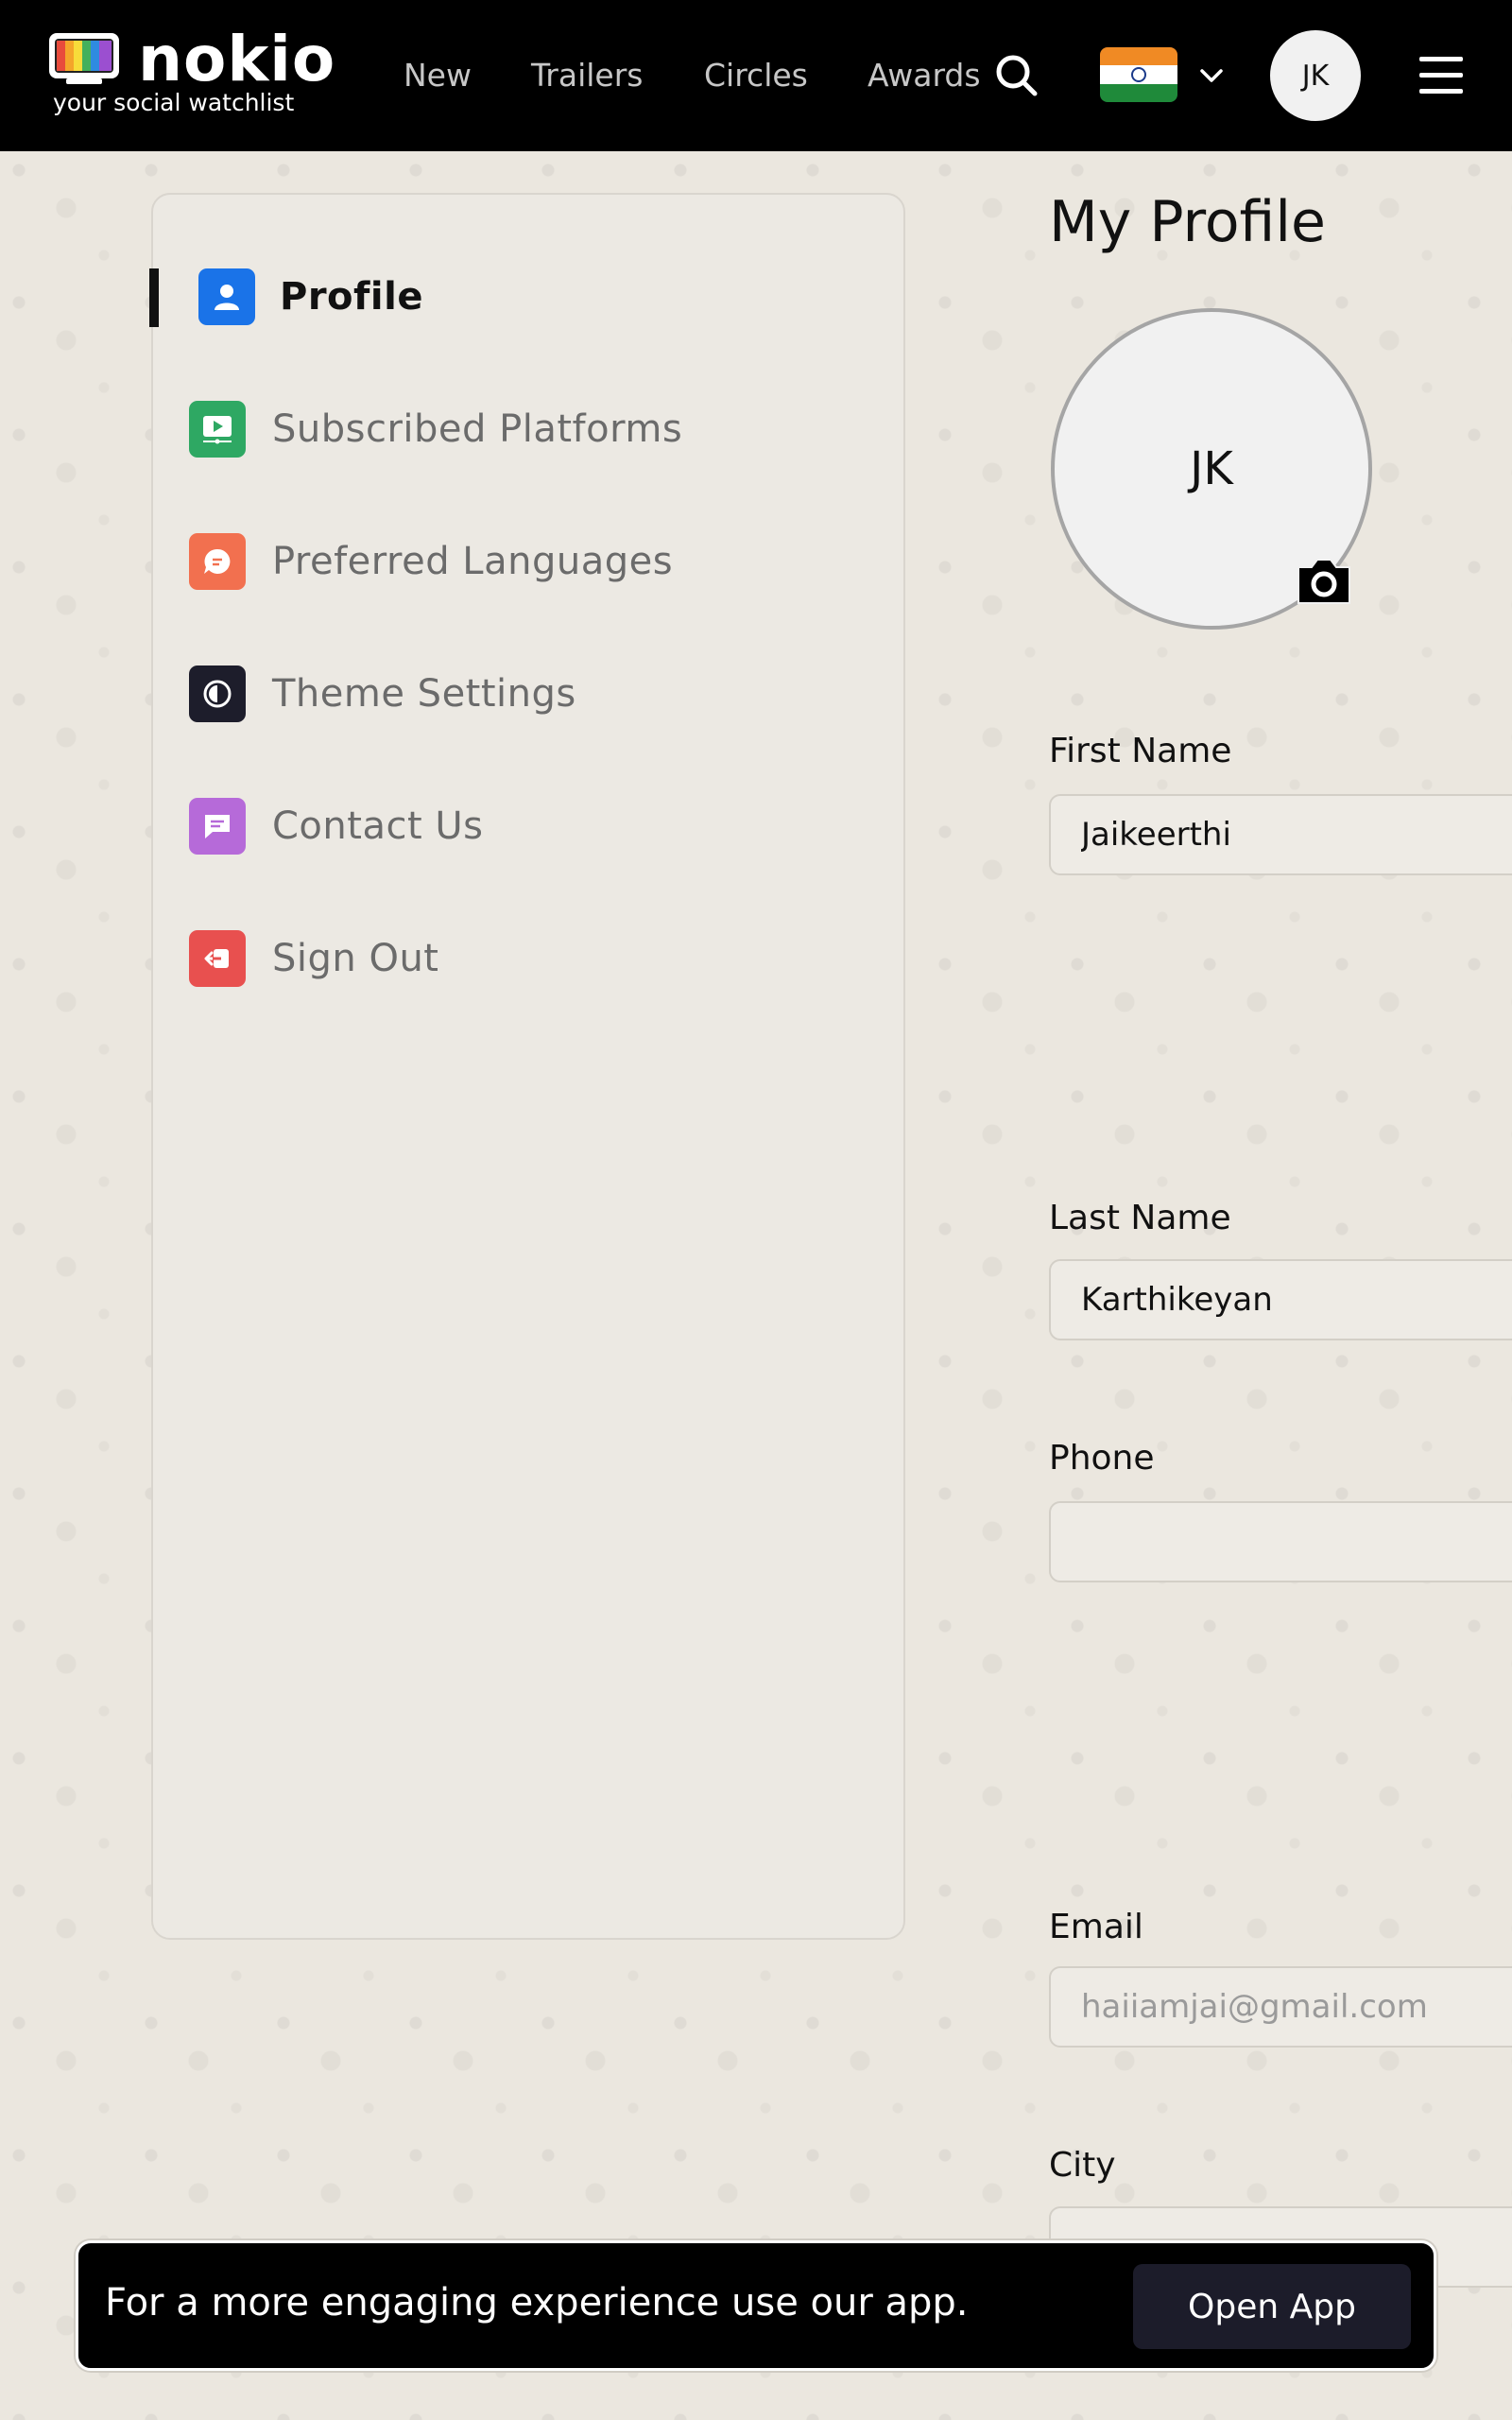 This screenshot has width=1512, height=2420. I want to click on sidebar-item-preferred-languages: Preferred Languages, so click(528, 561).